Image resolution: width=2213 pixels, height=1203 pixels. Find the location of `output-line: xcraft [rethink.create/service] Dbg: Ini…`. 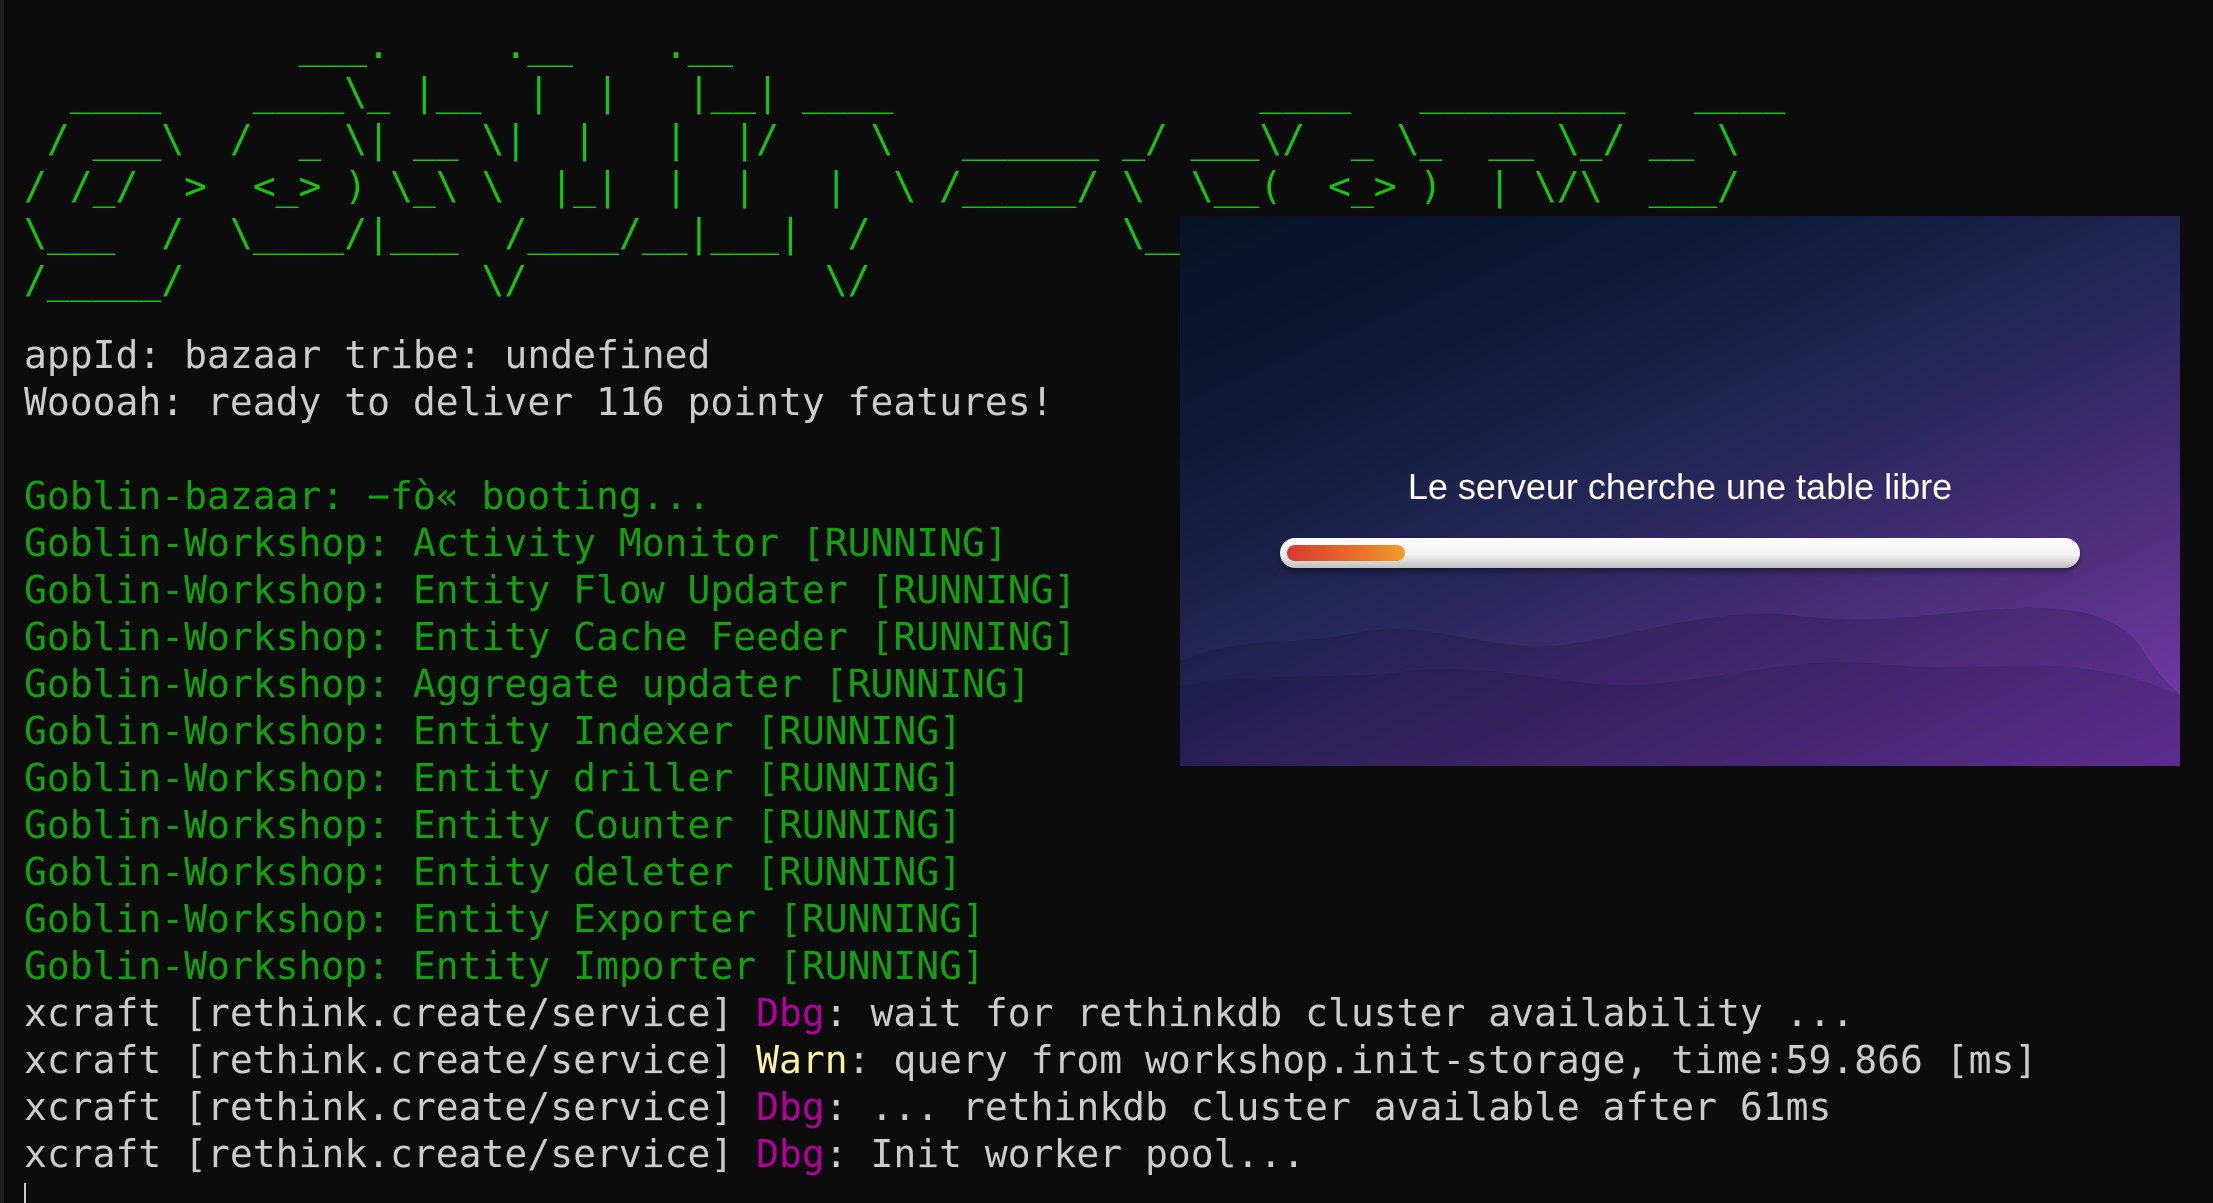

output-line: xcraft [rethink.create/service] Dbg: Ini… is located at coordinates (1030, 1154).